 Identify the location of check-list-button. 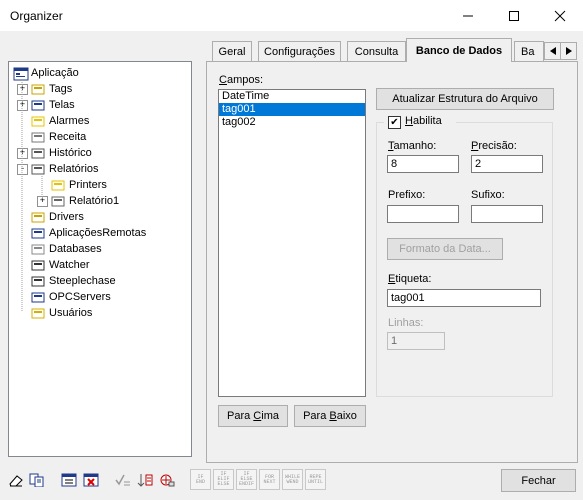
(123, 480).